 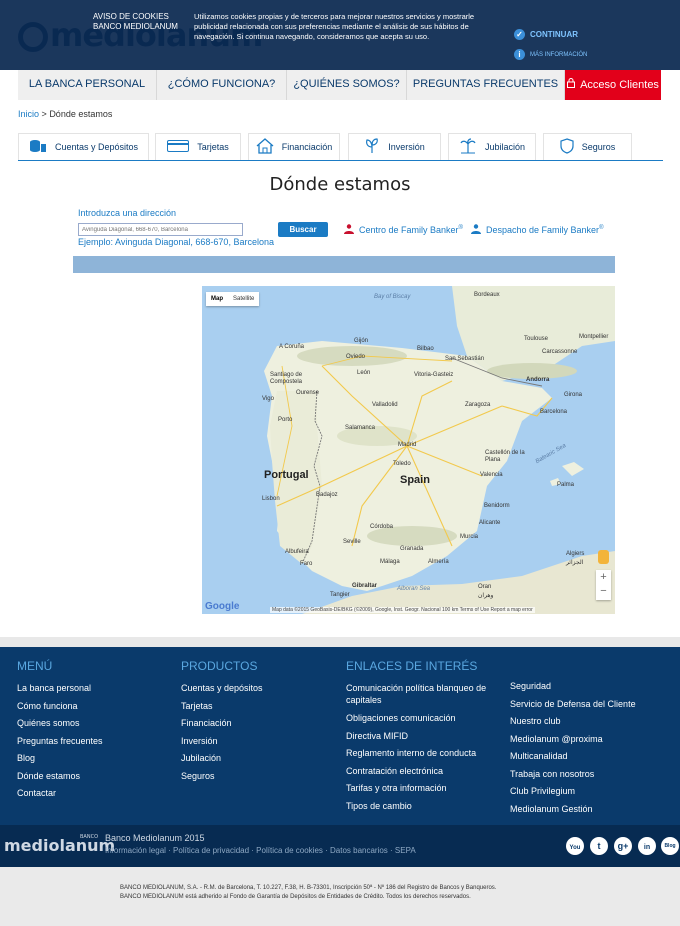 What do you see at coordinates (89, 837) in the screenshot?
I see `footer-logo-small: BANCO` at bounding box center [89, 837].